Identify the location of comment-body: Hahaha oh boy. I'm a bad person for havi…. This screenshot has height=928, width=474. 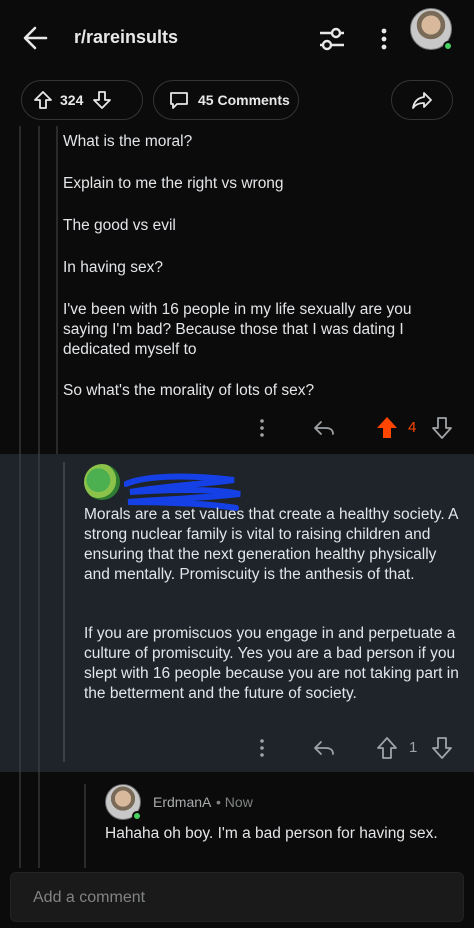
(271, 833).